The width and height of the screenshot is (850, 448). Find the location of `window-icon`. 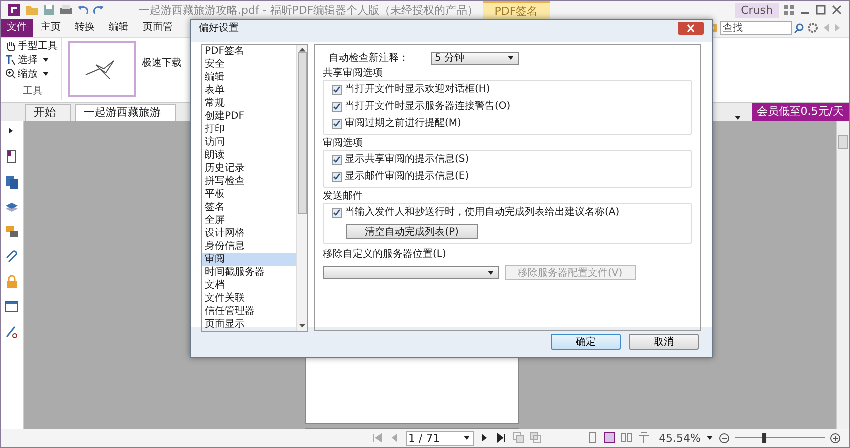

window-icon is located at coordinates (12, 307).